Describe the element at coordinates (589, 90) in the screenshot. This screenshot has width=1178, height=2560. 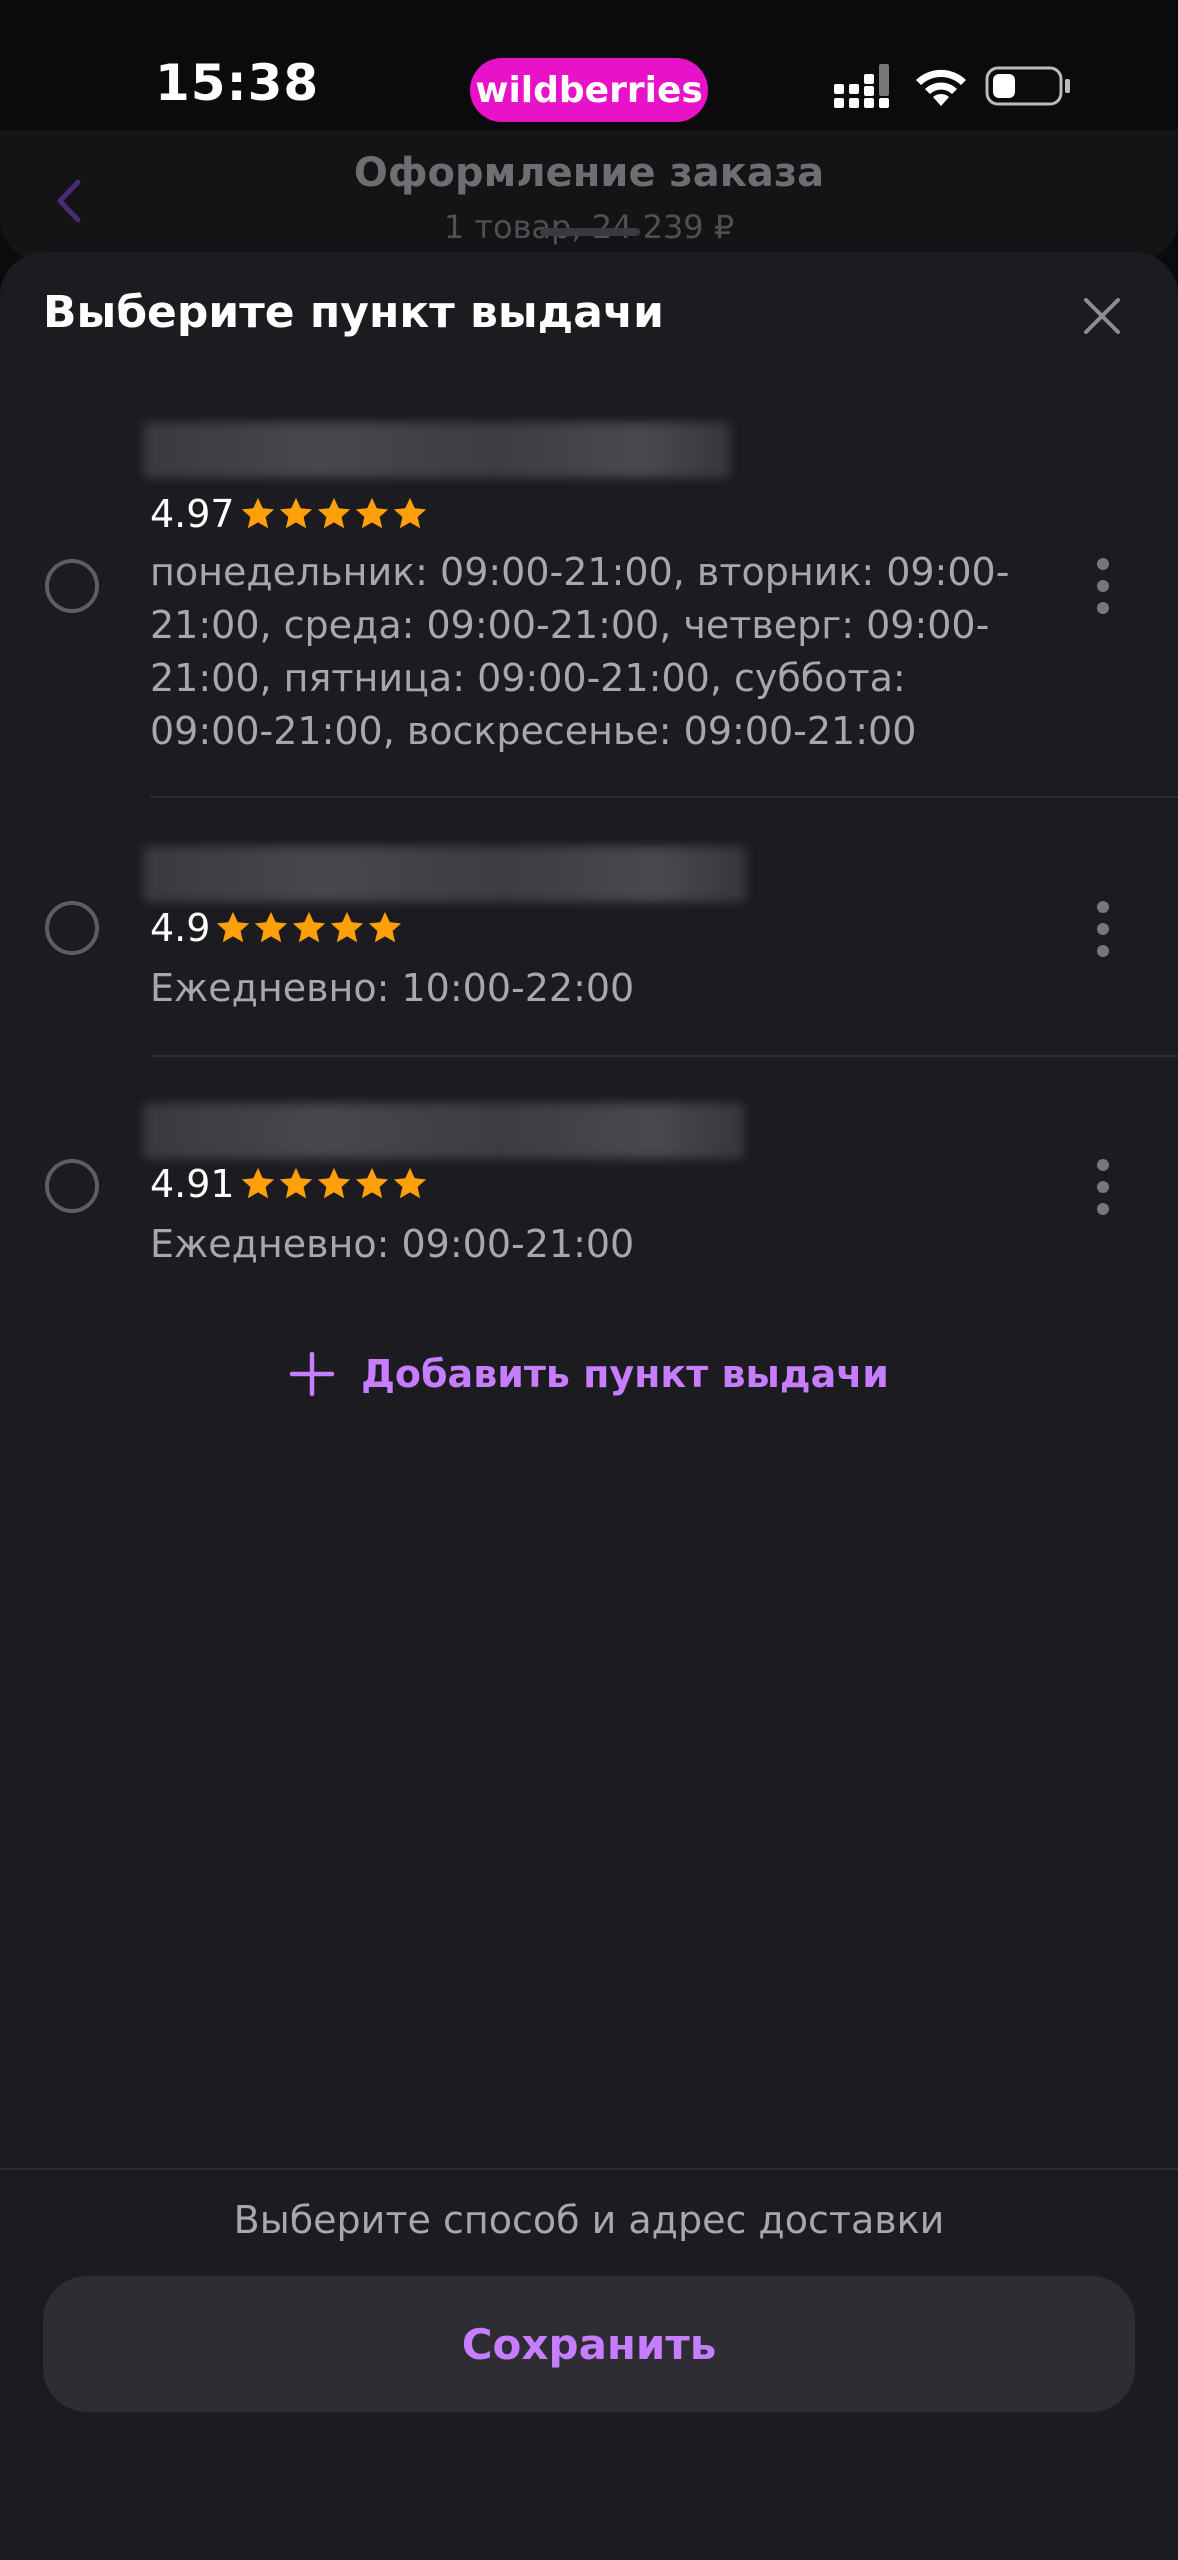
I see `brand-logo: wildberries` at that location.